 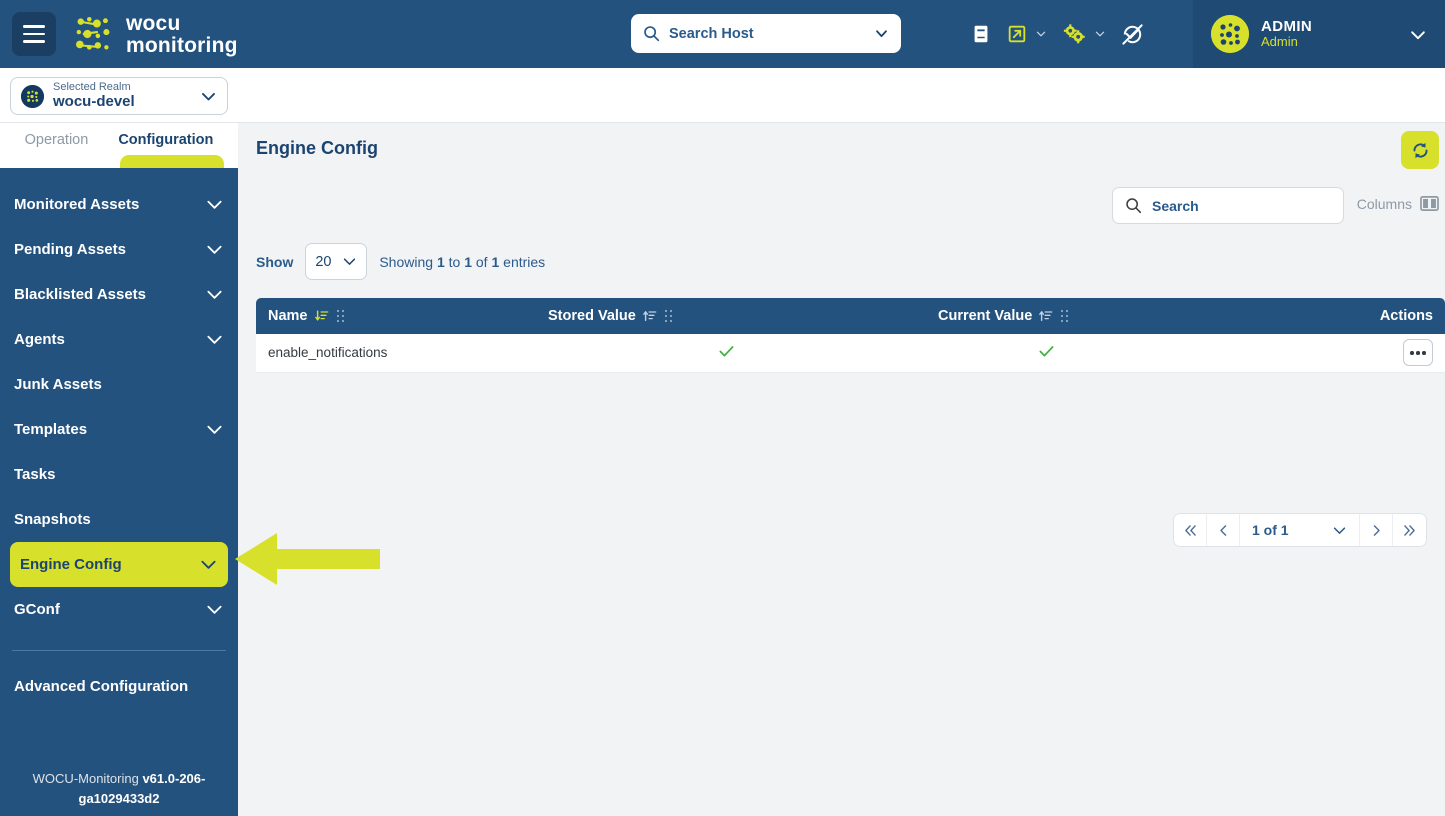 I want to click on column-header-stored-value: Stored Value, so click(x=731, y=316).